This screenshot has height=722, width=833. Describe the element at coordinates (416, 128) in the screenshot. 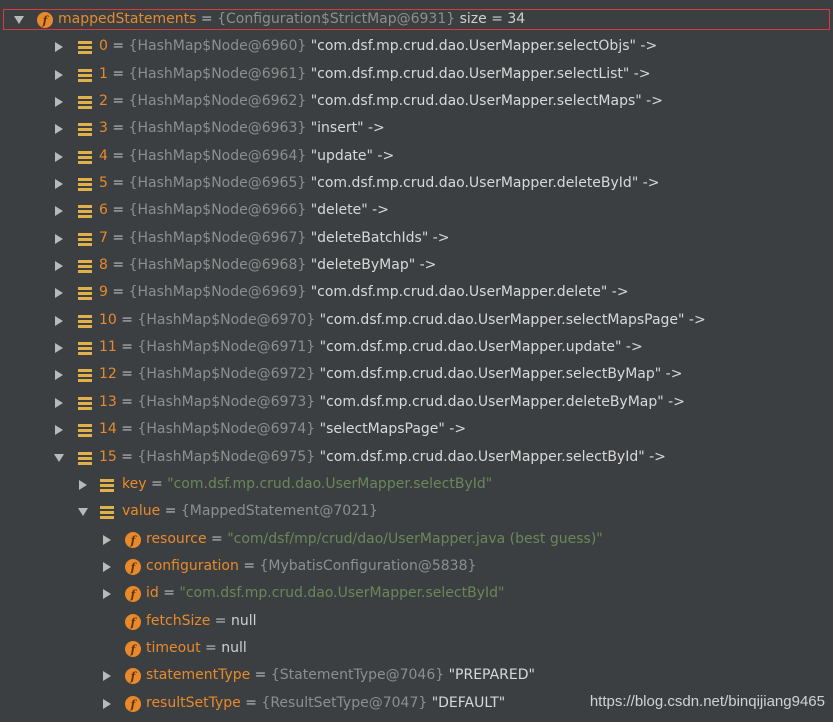

I see `tree-row: 3 = {HashMap$Node@6963} "insert" ->` at that location.